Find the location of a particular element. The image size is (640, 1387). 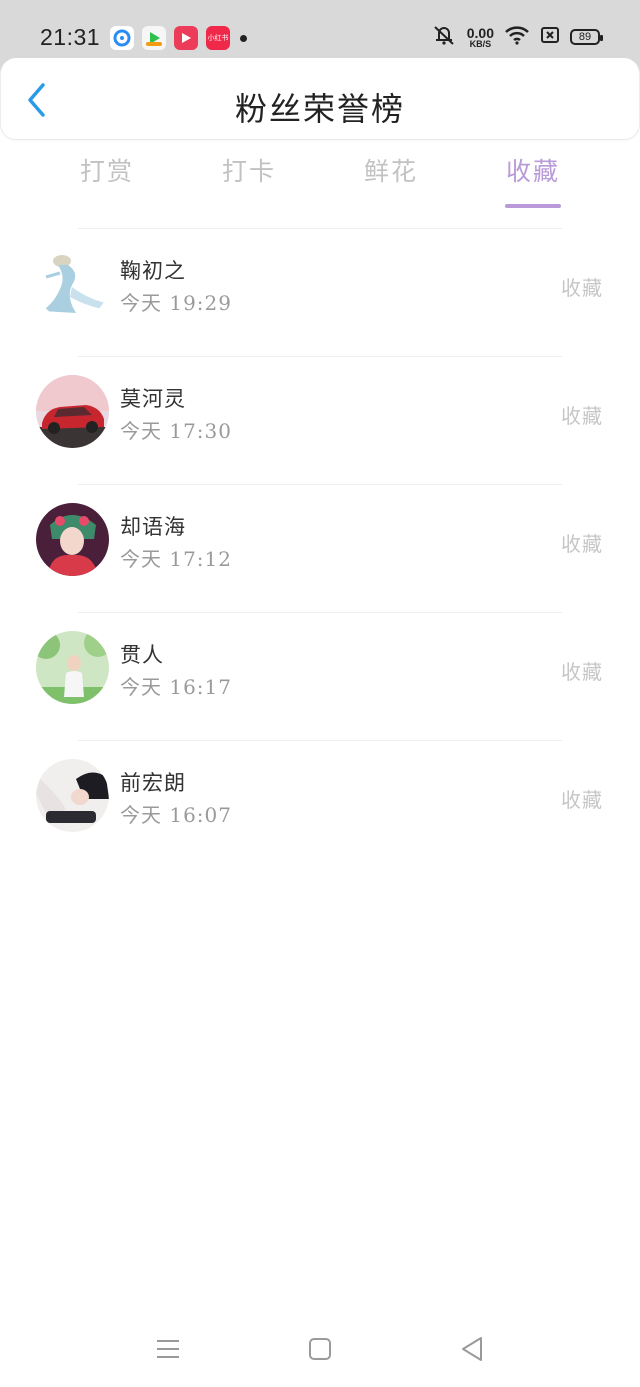

notification-app-icons: 小红书 is located at coordinates (178, 38).